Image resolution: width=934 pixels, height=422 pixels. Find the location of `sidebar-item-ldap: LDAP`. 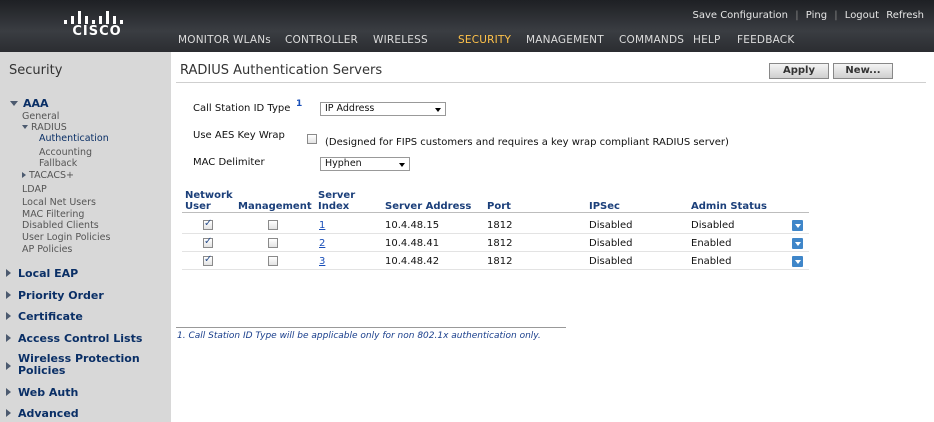

sidebar-item-ldap: LDAP is located at coordinates (34, 189).